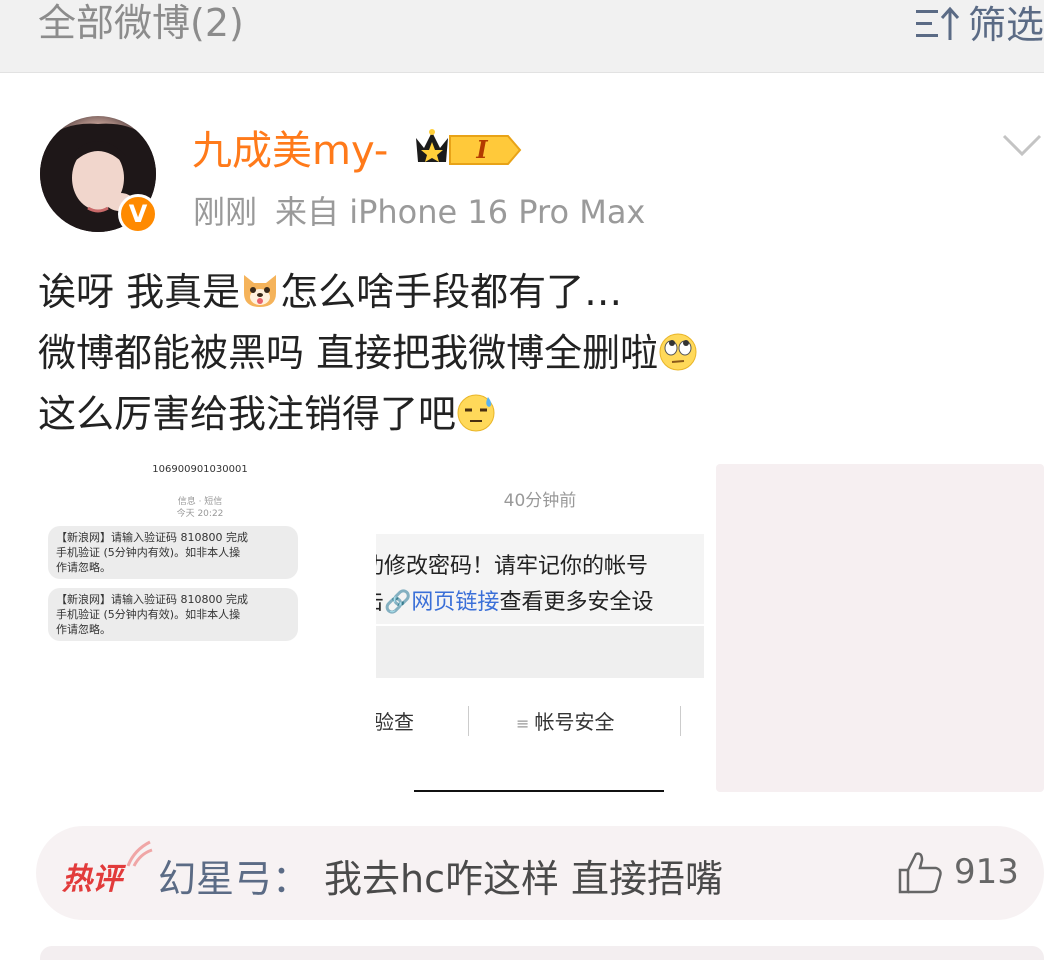 Image resolution: width=1044 pixels, height=960 pixels. What do you see at coordinates (368, 414) in the screenshot?
I see `post-line: 这么厉害给我注销得了吧` at bounding box center [368, 414].